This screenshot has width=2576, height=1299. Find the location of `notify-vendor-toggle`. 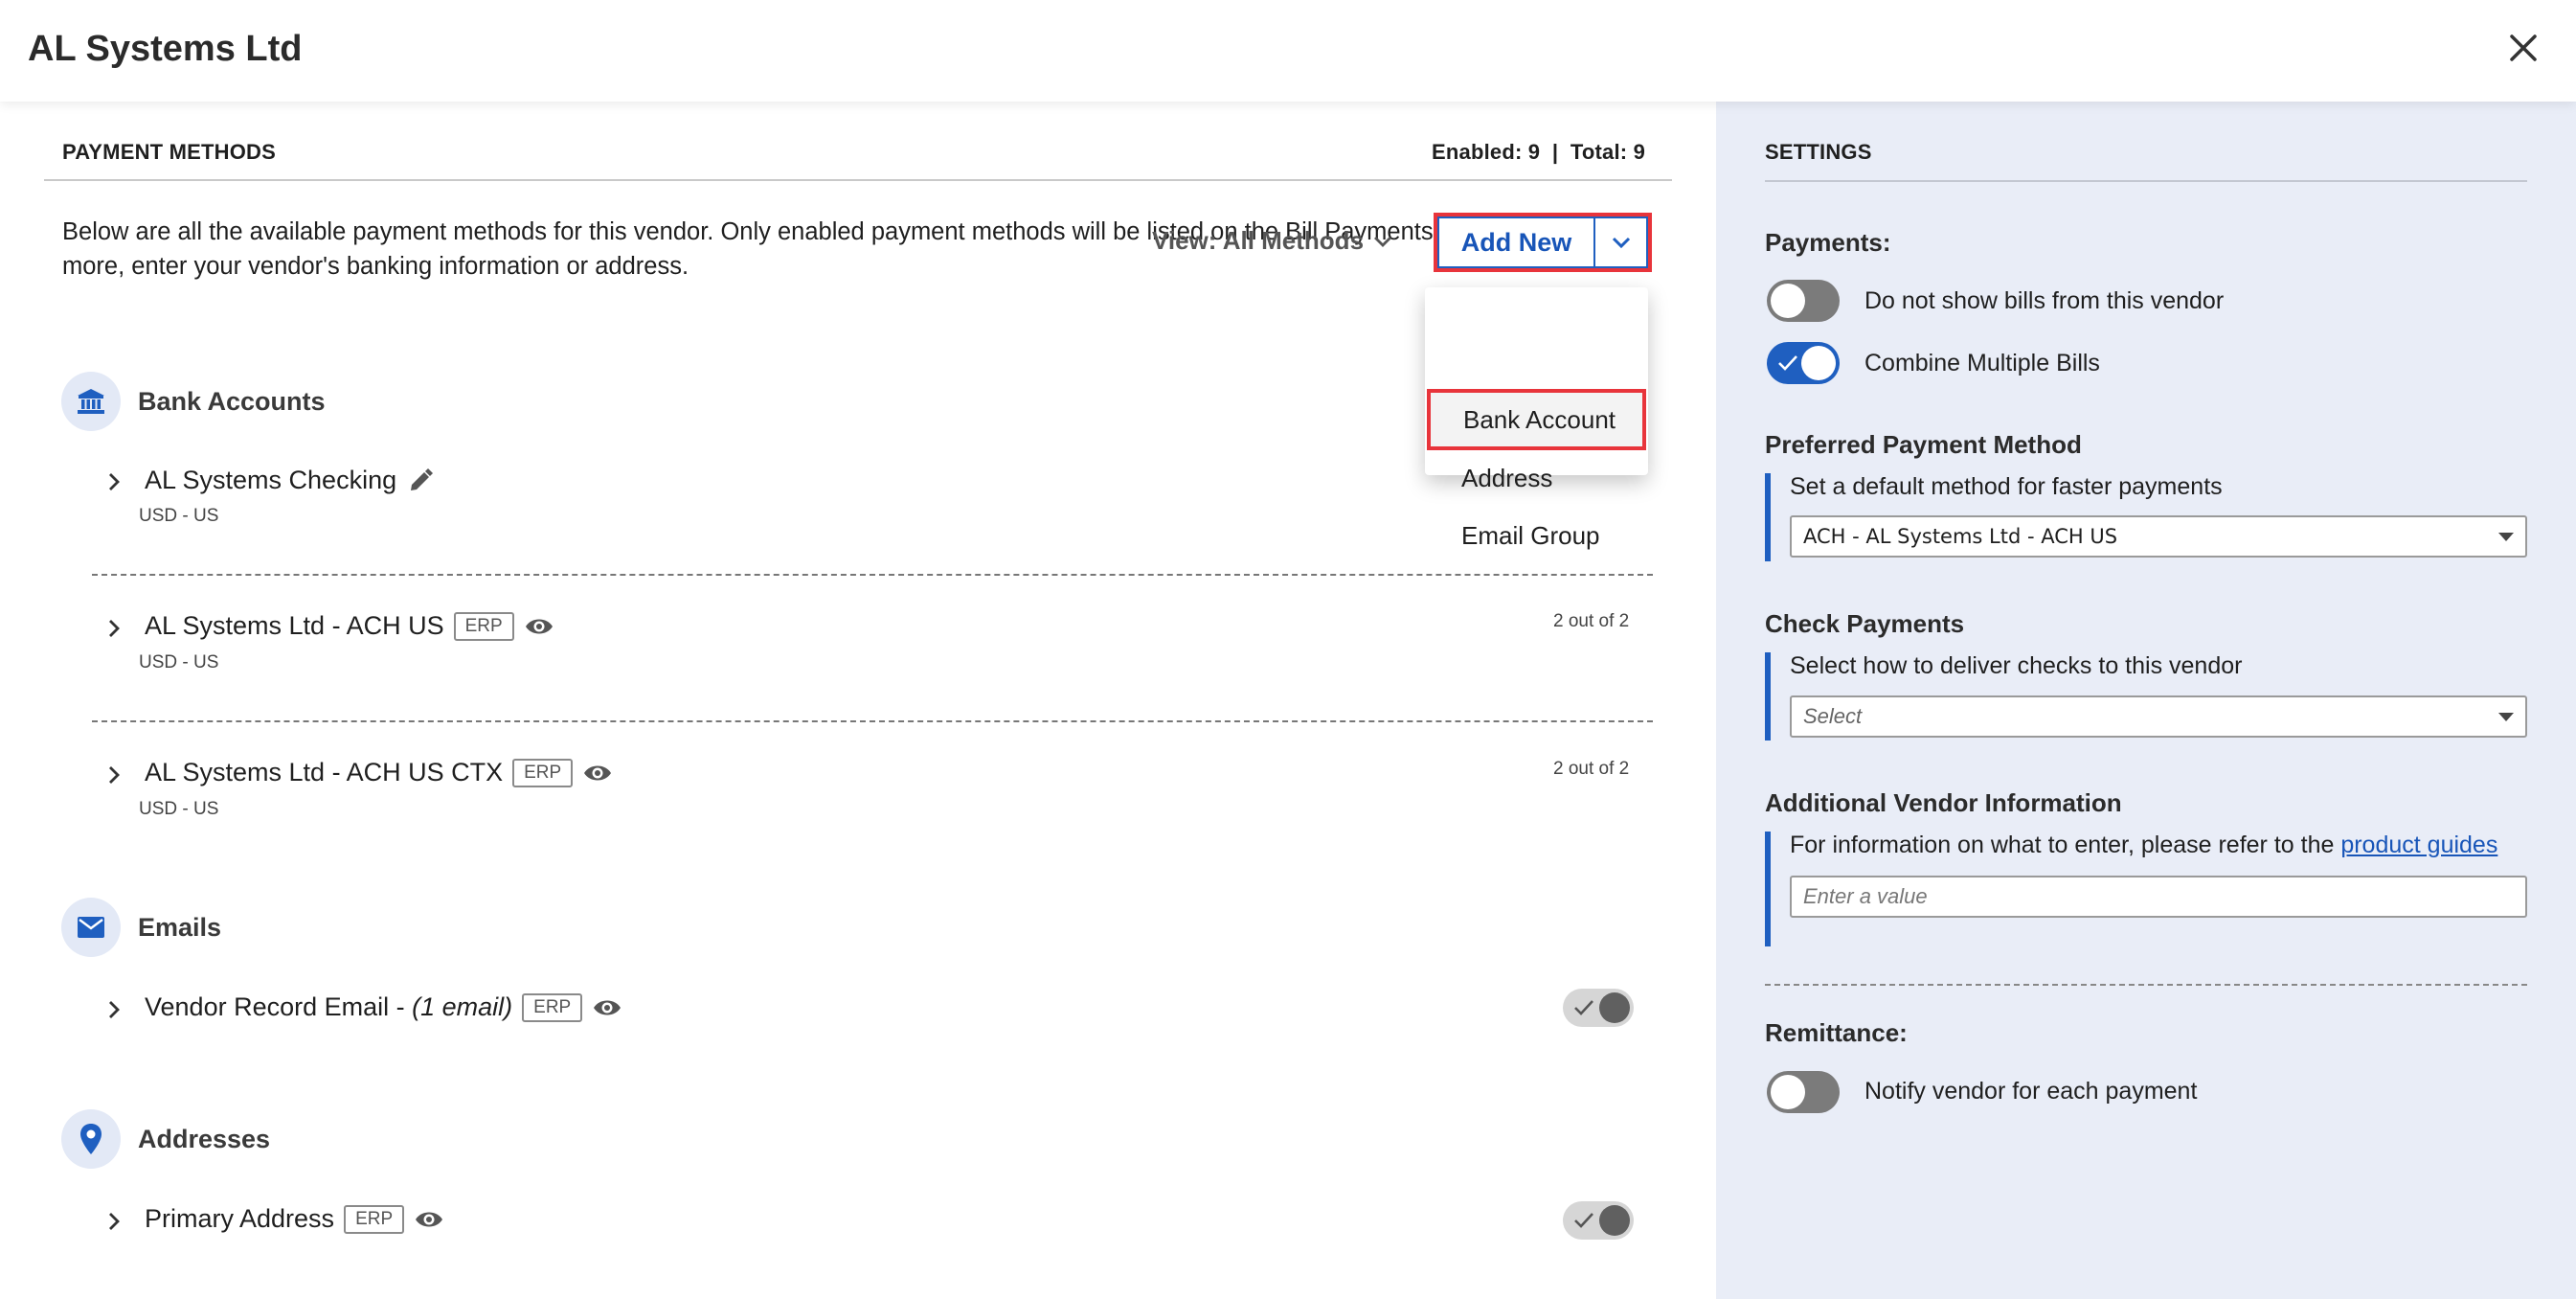

notify-vendor-toggle is located at coordinates (1803, 1092).